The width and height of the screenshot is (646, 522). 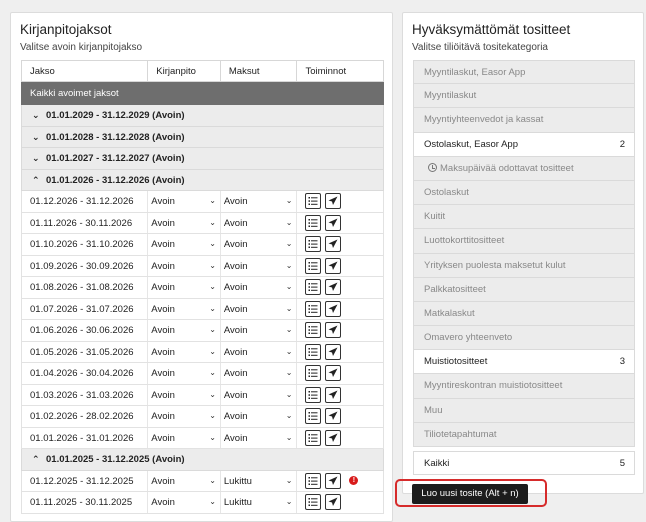 What do you see at coordinates (85, 71) in the screenshot?
I see `column-header-period: Jakso` at bounding box center [85, 71].